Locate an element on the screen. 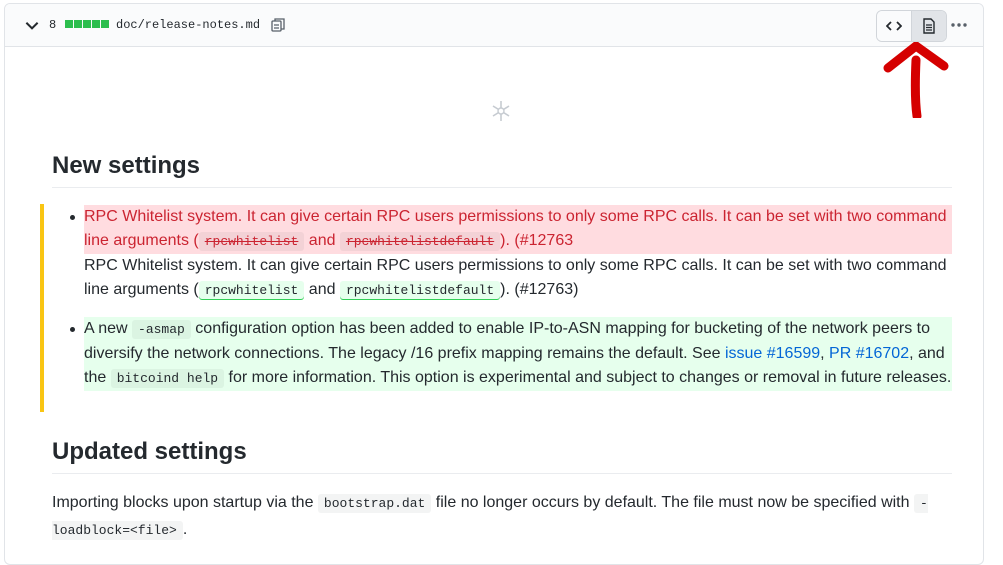 The width and height of the screenshot is (1003, 565). file-path: doc/release-notes.md is located at coordinates (188, 25).